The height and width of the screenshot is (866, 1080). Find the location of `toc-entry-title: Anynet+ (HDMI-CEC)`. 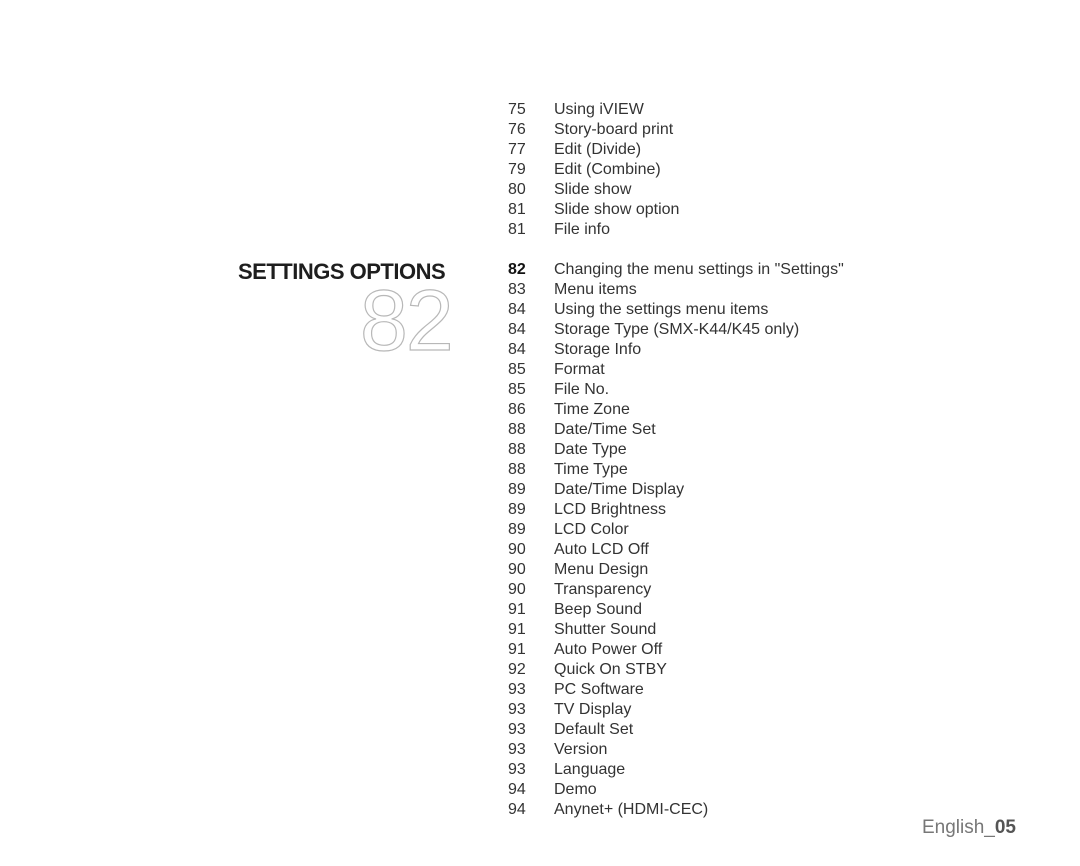

toc-entry-title: Anynet+ (HDMI-CEC) is located at coordinates (631, 809).